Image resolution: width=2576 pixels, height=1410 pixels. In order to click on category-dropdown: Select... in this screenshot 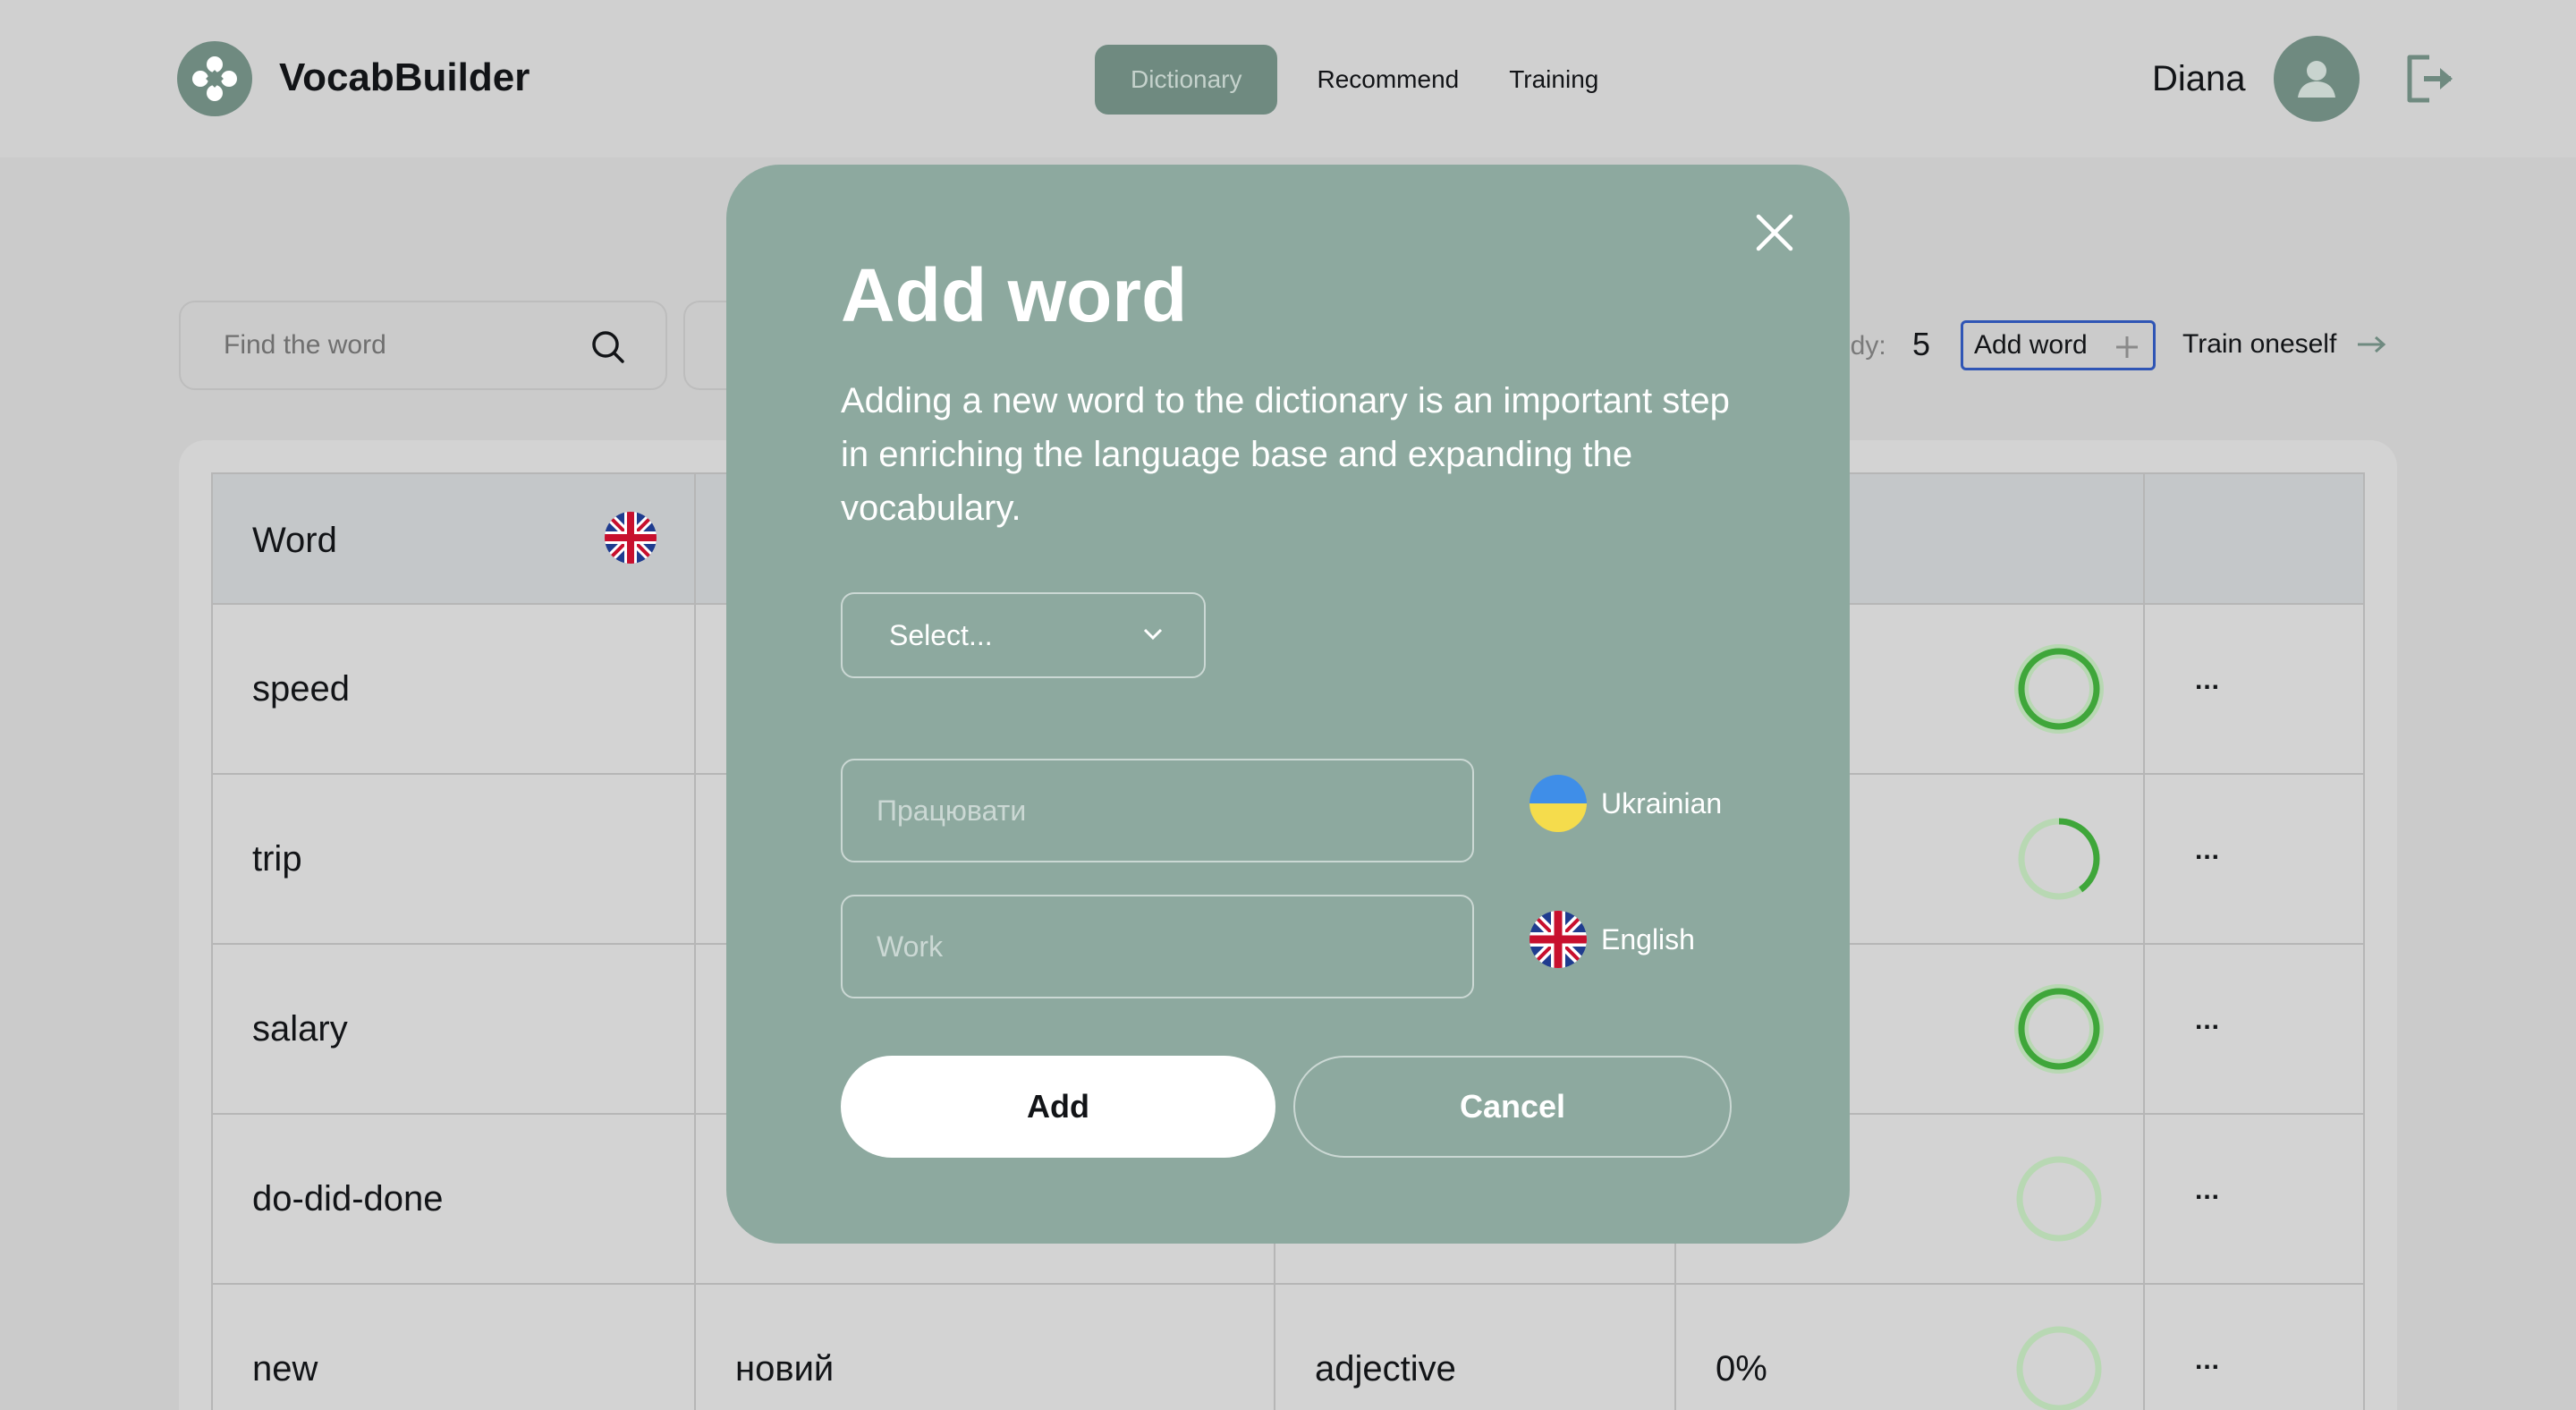, I will do `click(1023, 635)`.